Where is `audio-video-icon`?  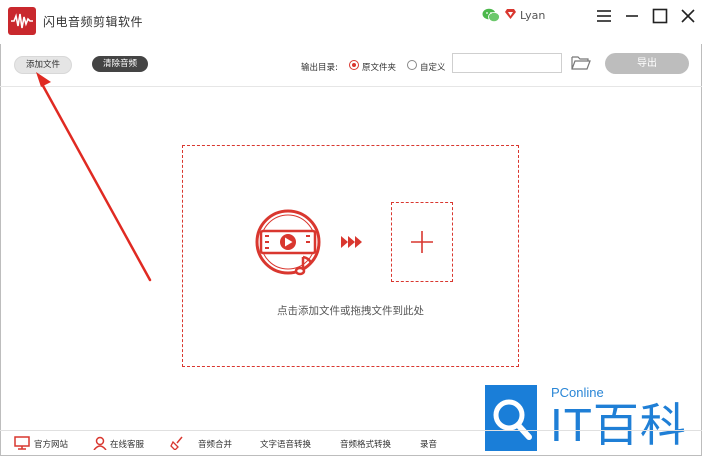
audio-video-icon is located at coordinates (288, 242).